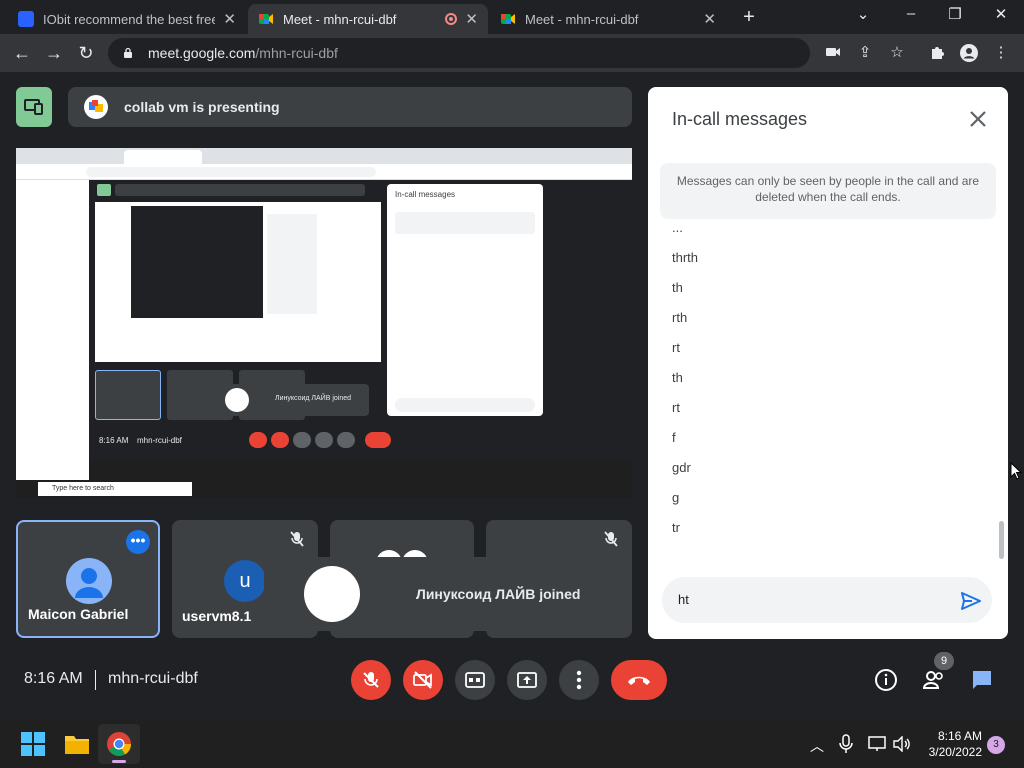  I want to click on send-icon, so click(971, 601).